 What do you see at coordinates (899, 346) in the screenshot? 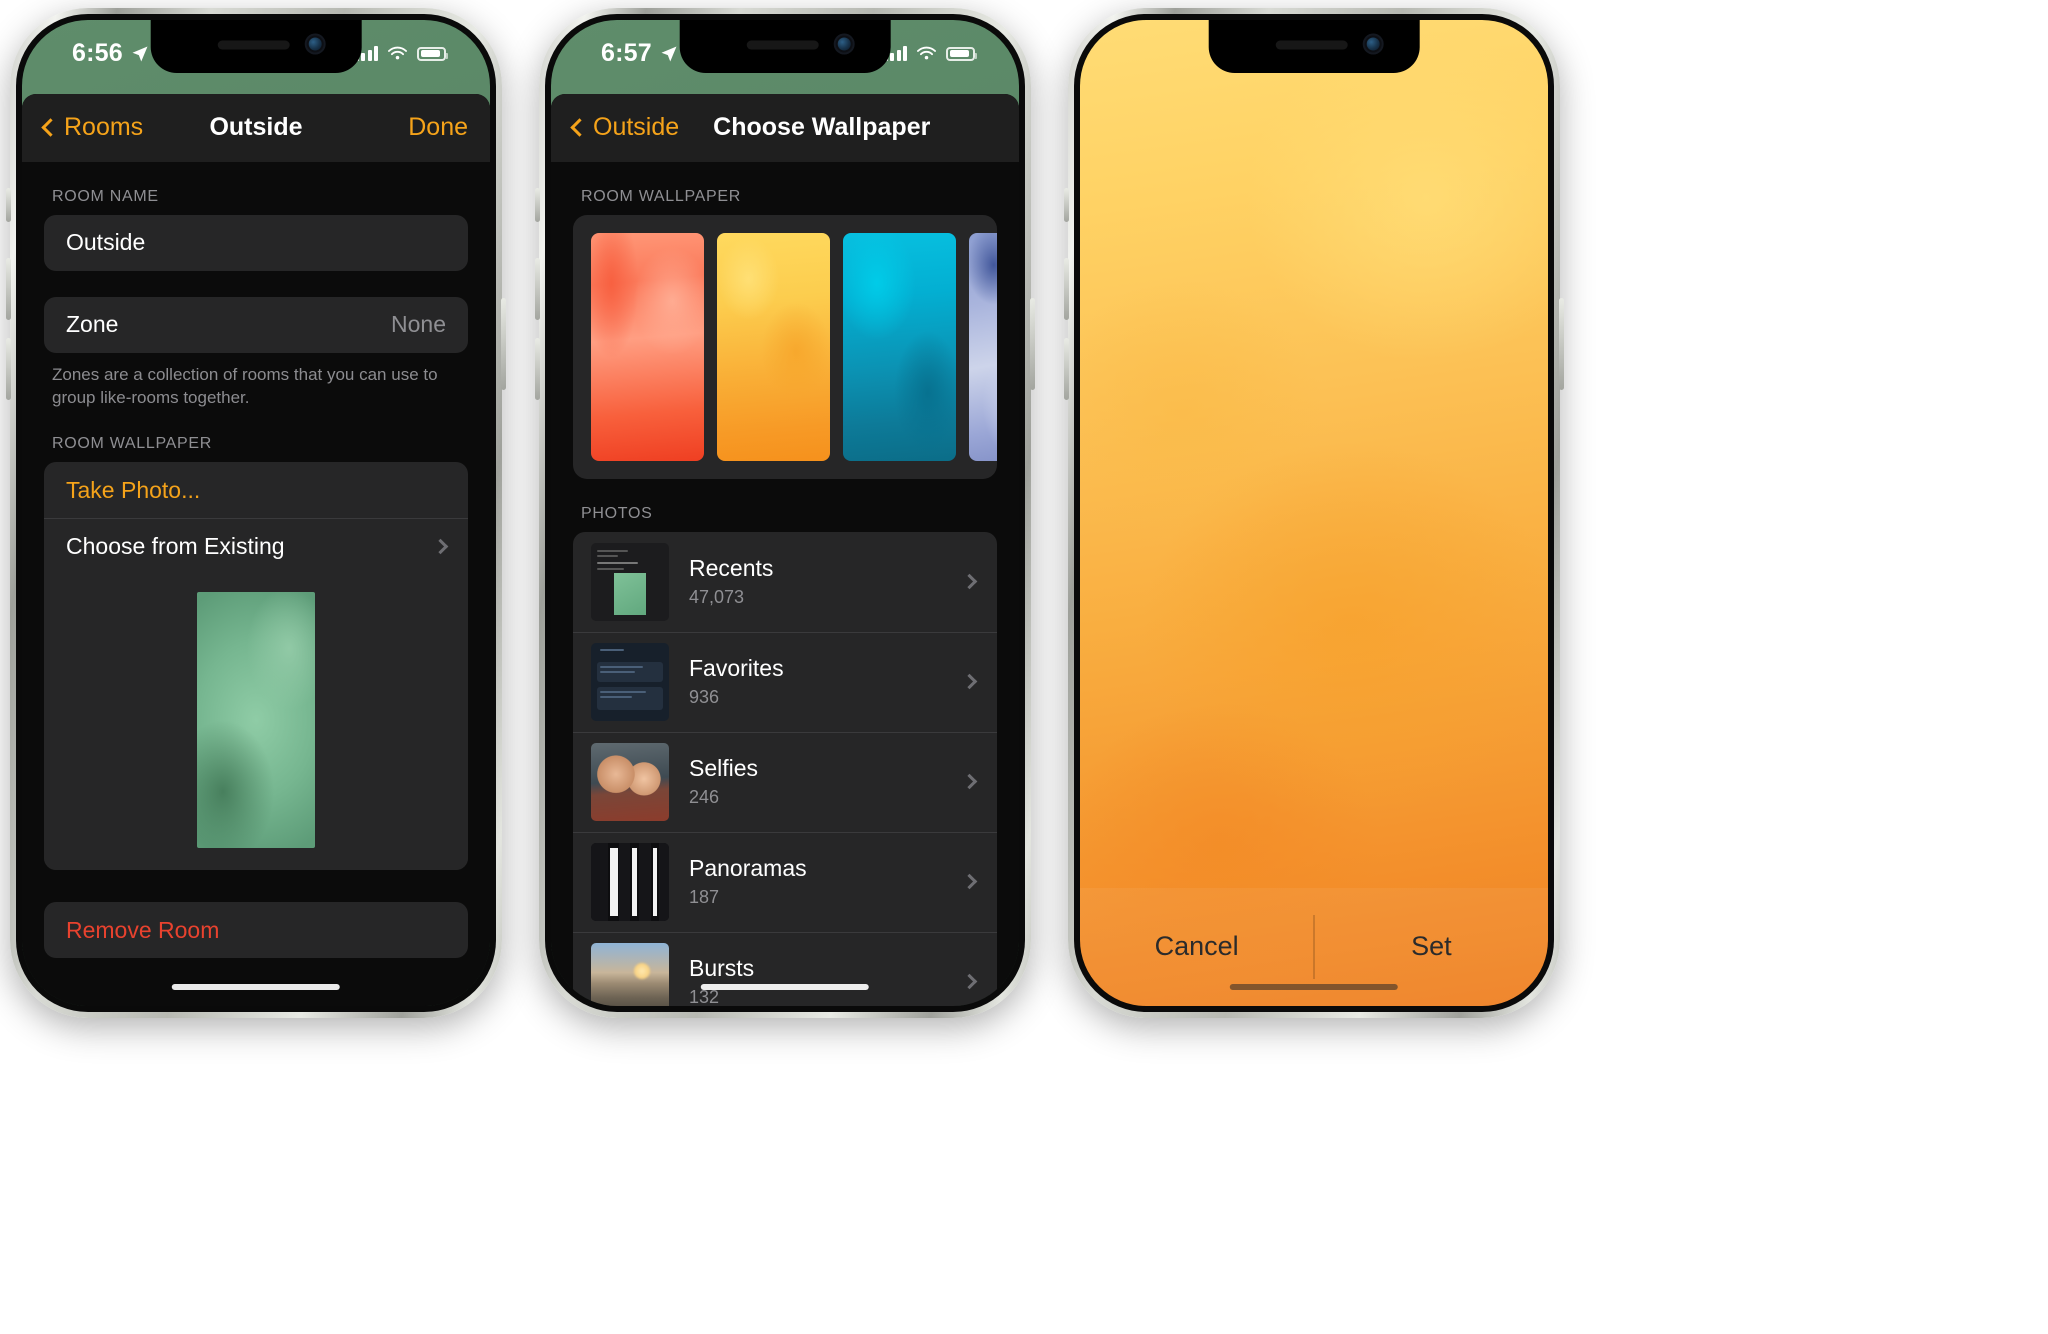
I see `wallpaper-swatch-teal` at bounding box center [899, 346].